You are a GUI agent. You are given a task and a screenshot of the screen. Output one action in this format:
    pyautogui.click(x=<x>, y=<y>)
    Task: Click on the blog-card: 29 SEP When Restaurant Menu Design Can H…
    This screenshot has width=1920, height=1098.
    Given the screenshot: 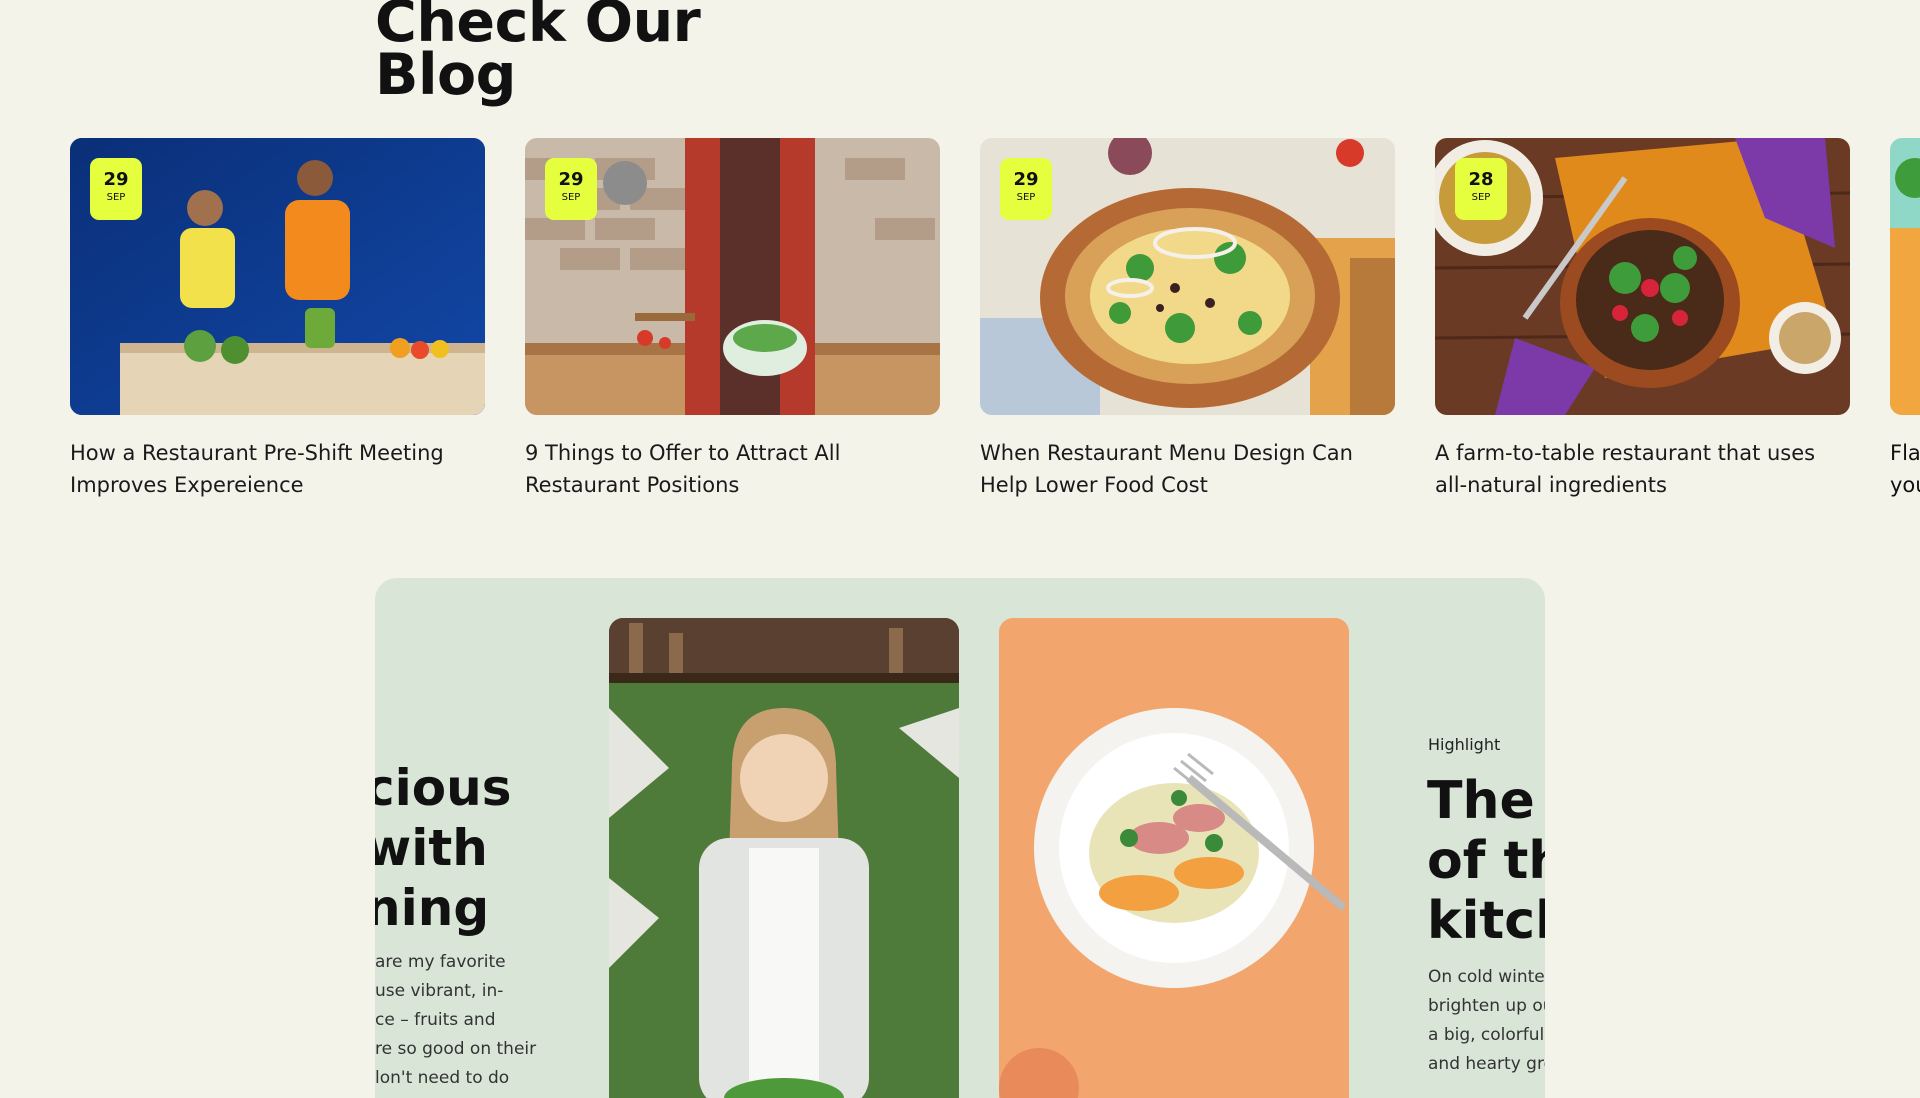 What is the action you would take?
    pyautogui.click(x=1187, y=319)
    